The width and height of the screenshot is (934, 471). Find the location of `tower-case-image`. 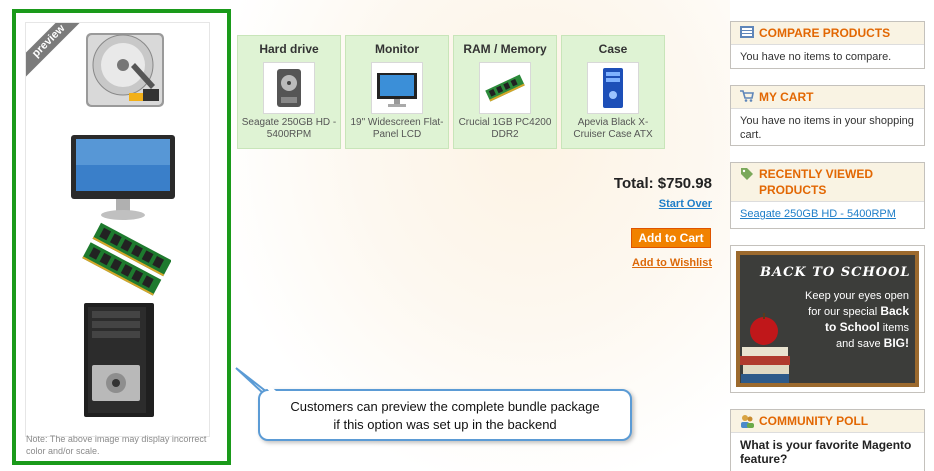

tower-case-image is located at coordinates (119, 360).